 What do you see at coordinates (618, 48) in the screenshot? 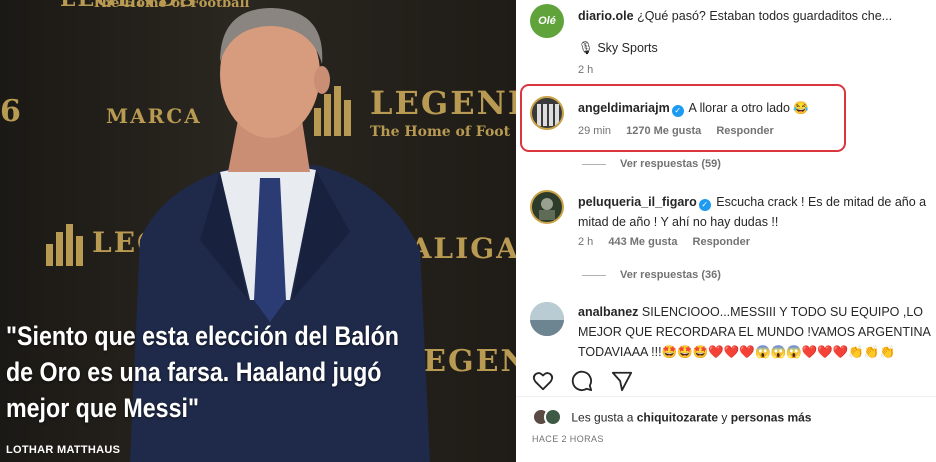
I see `comment-extra: 🎙 Sky Sports` at bounding box center [618, 48].